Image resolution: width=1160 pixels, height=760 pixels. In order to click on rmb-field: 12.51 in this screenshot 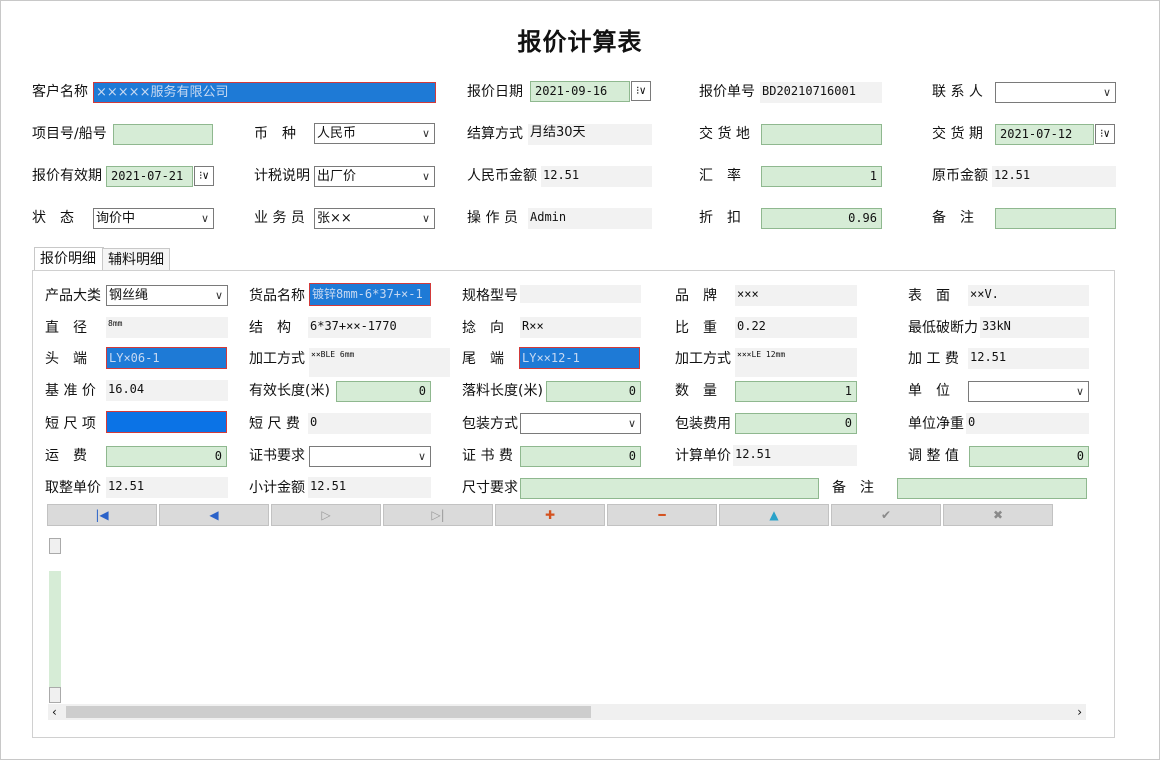, I will do `click(596, 176)`.